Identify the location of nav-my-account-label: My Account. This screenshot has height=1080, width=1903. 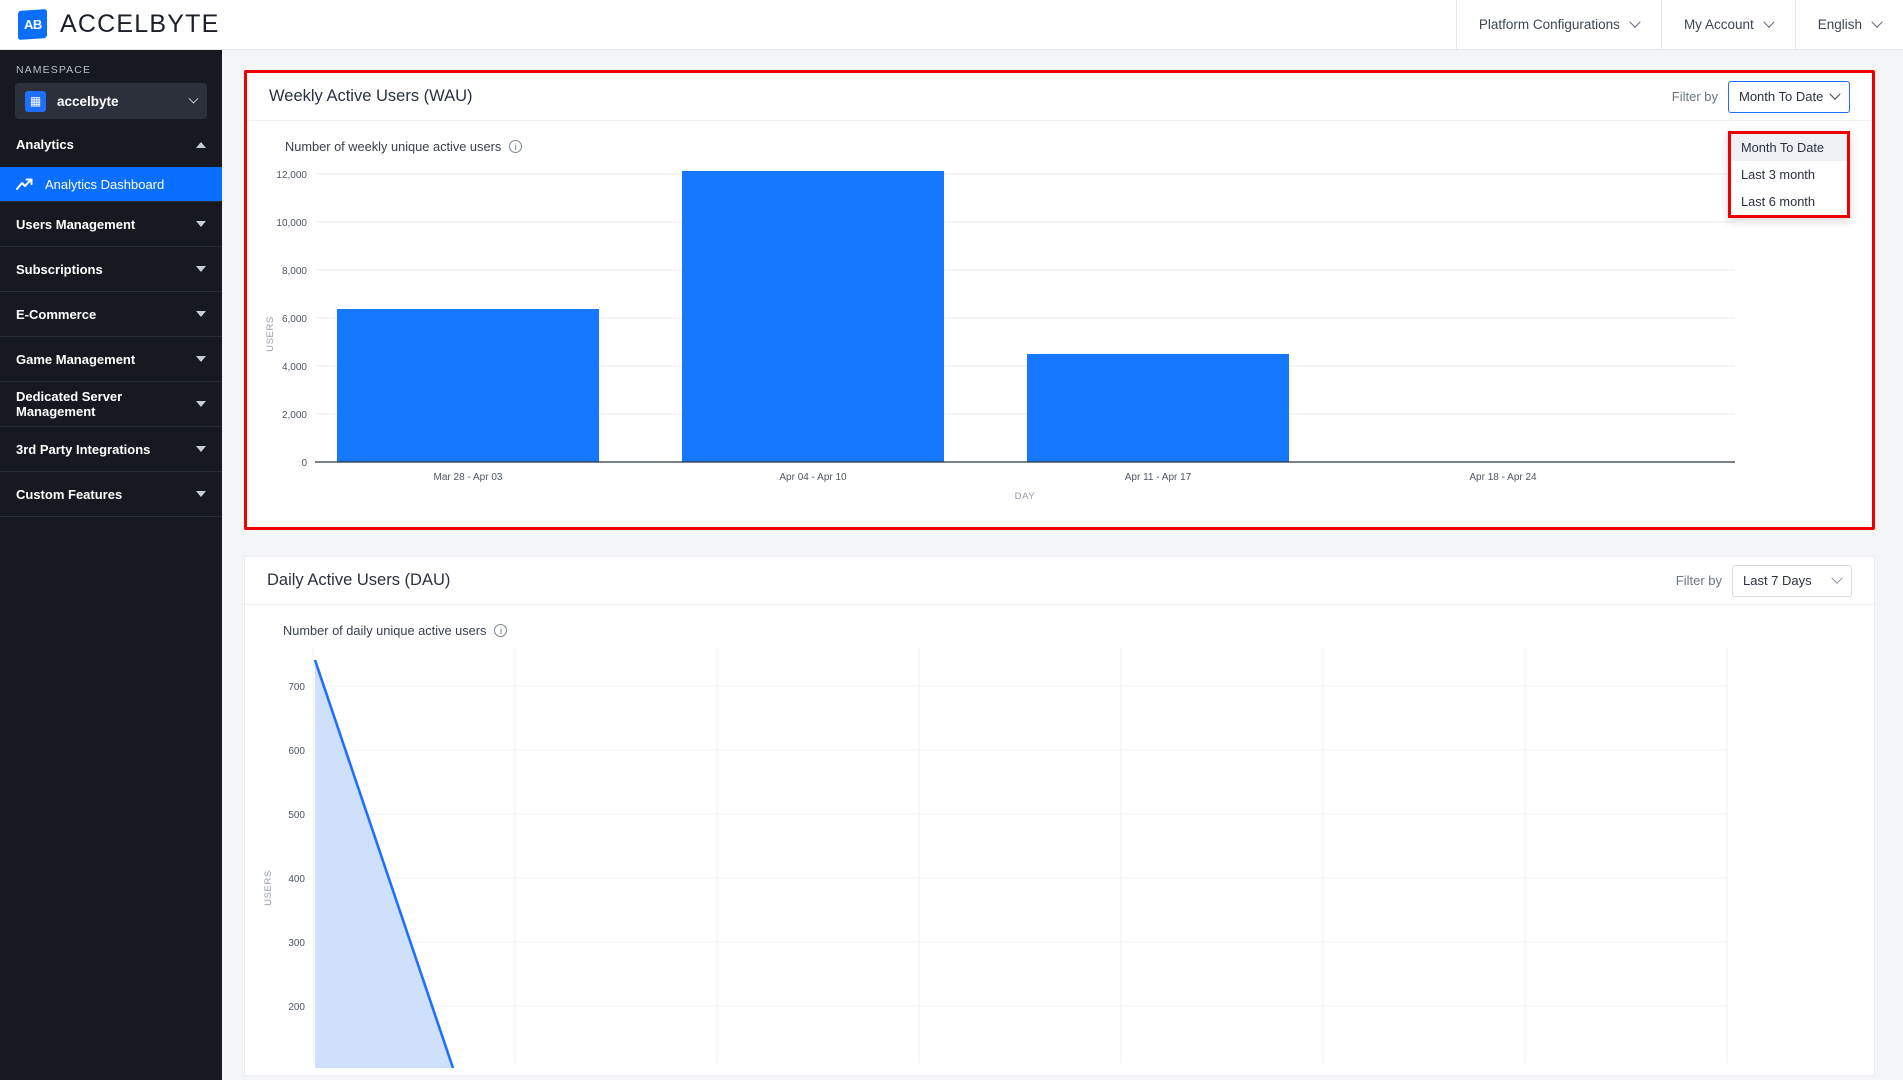
(1718, 24).